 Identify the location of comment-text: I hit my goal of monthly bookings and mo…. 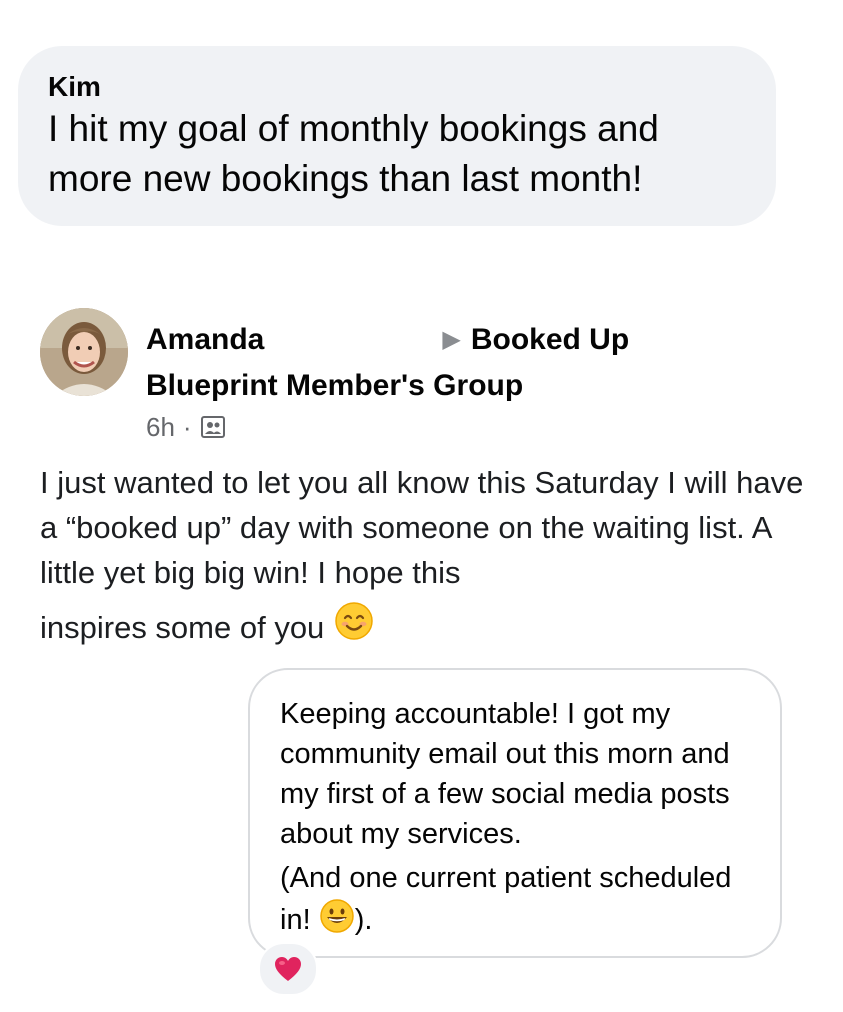
(353, 153).